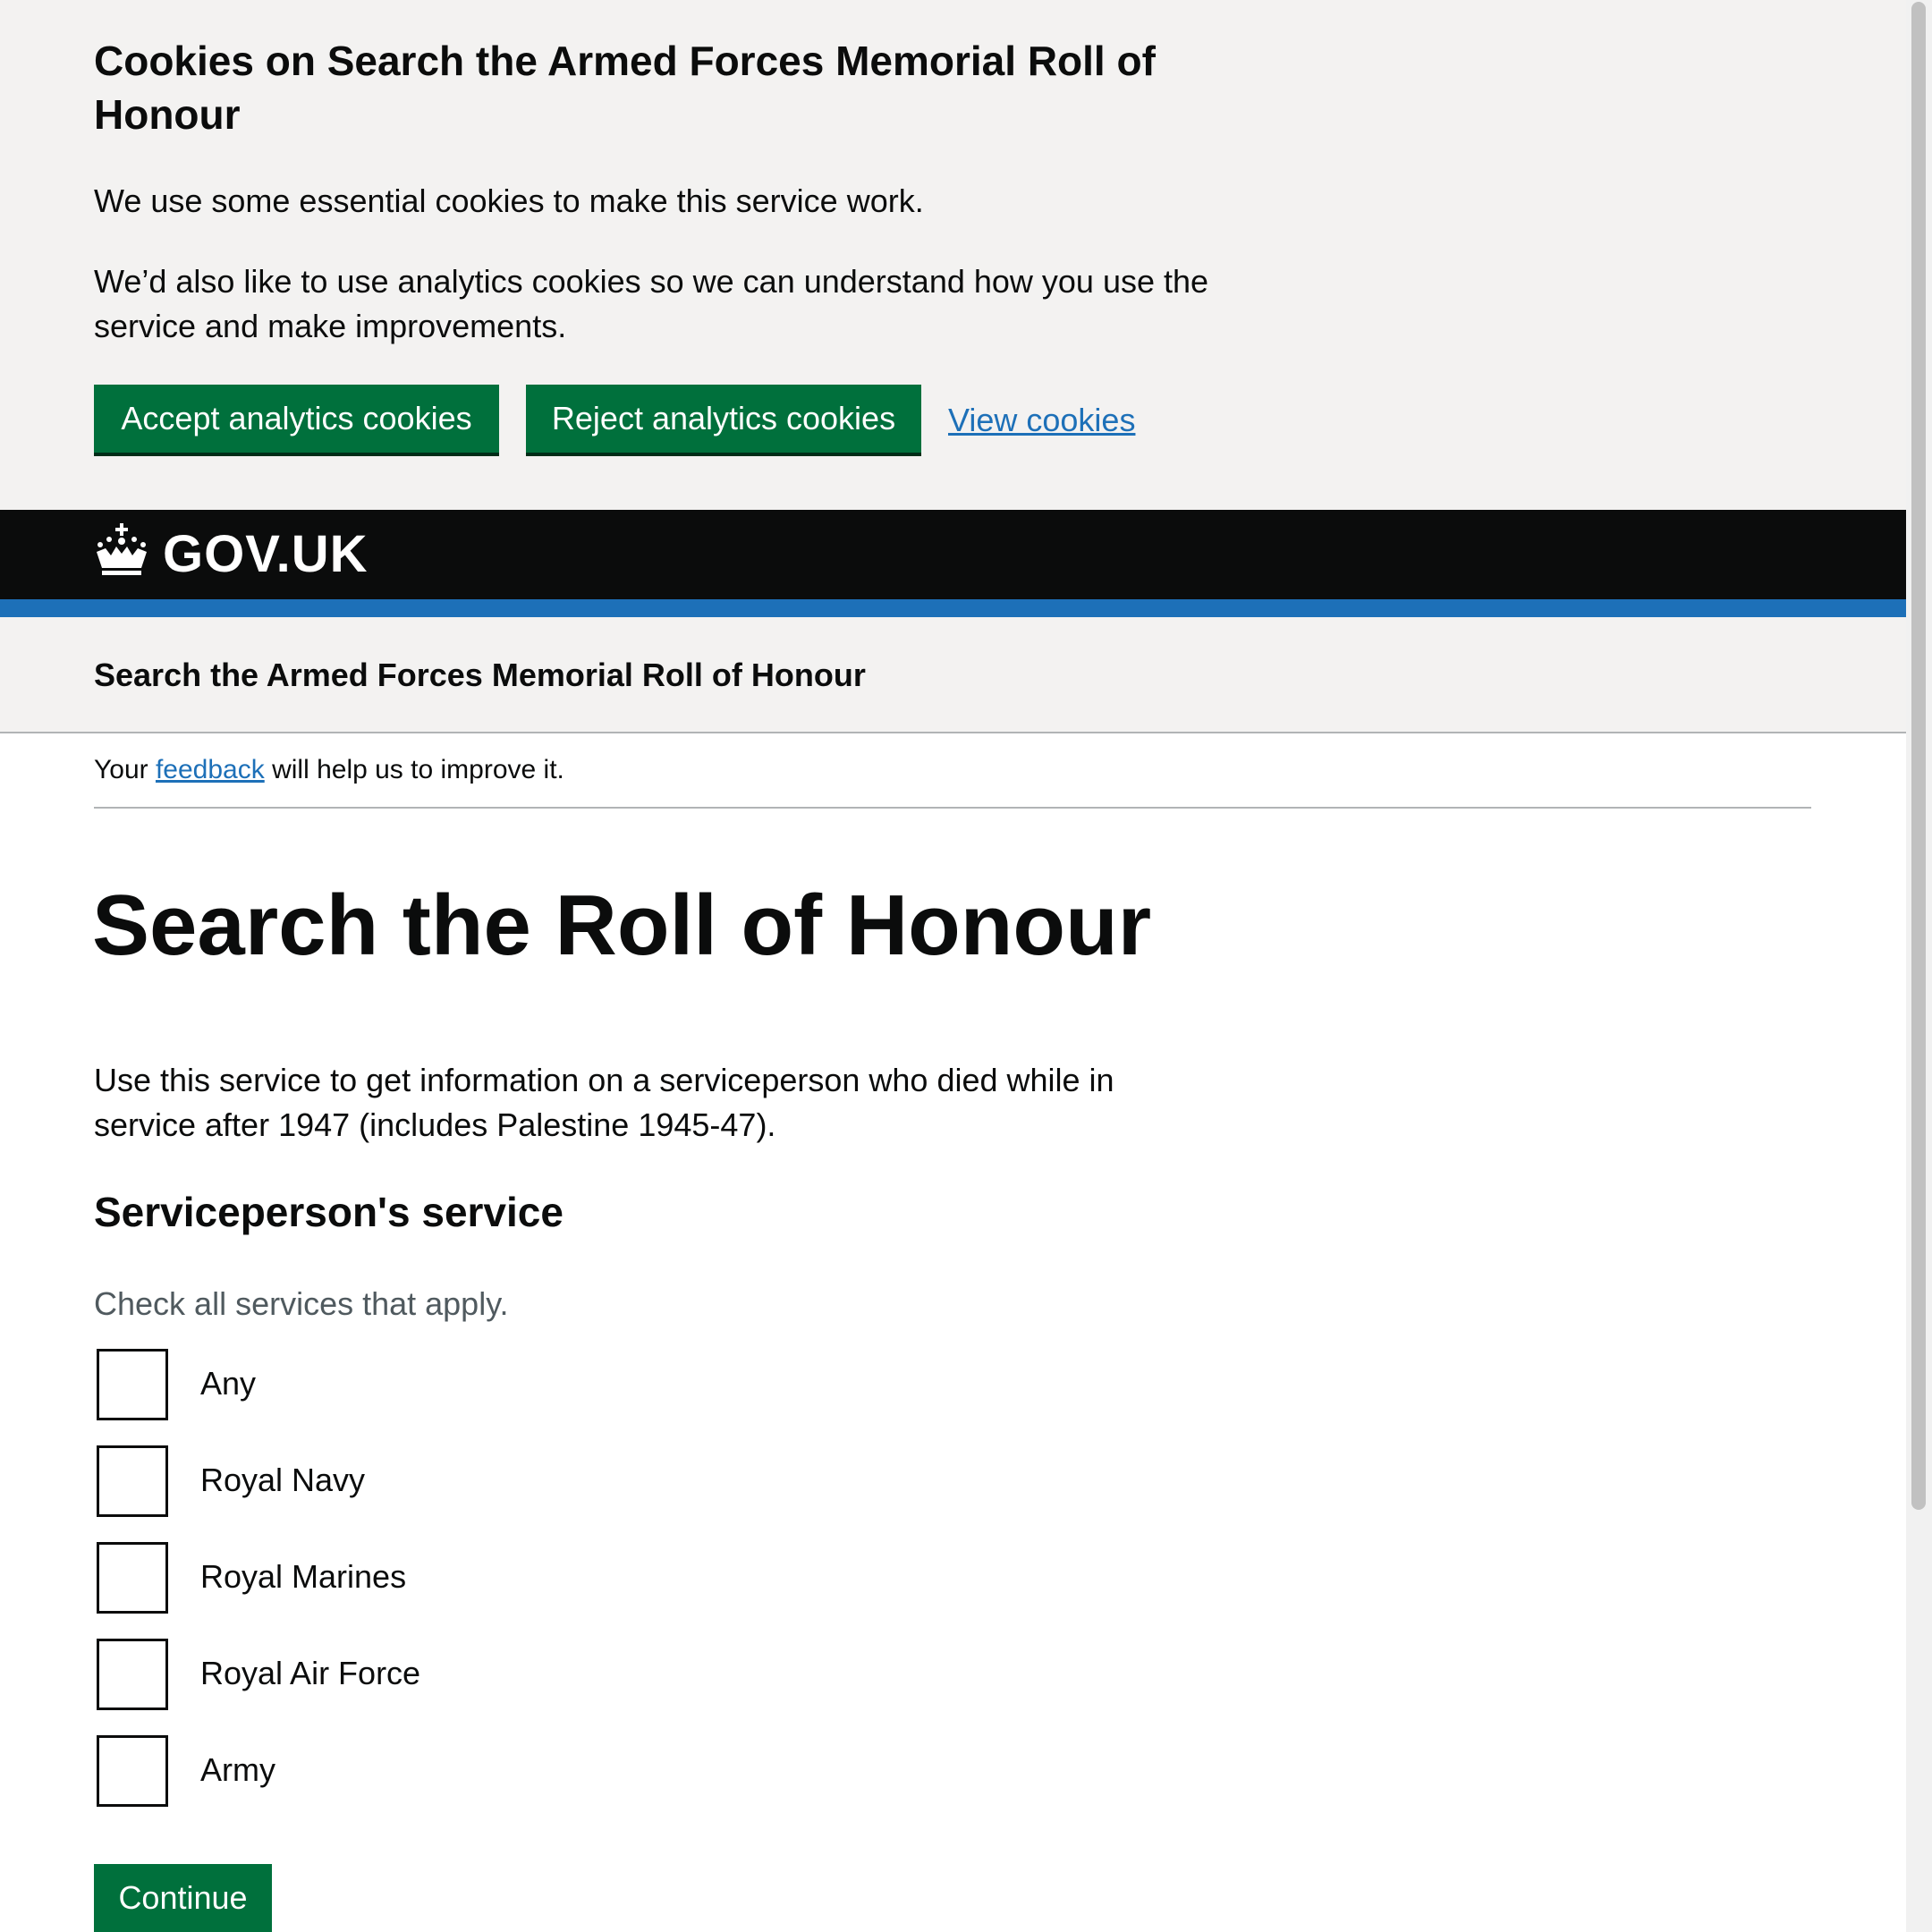  What do you see at coordinates (122, 549) in the screenshot?
I see `crown-icon` at bounding box center [122, 549].